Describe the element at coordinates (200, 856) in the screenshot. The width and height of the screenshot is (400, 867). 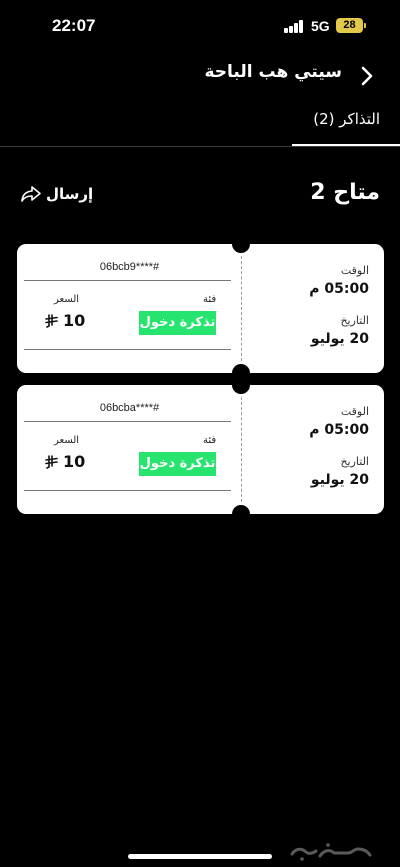
I see `home-indicator` at that location.